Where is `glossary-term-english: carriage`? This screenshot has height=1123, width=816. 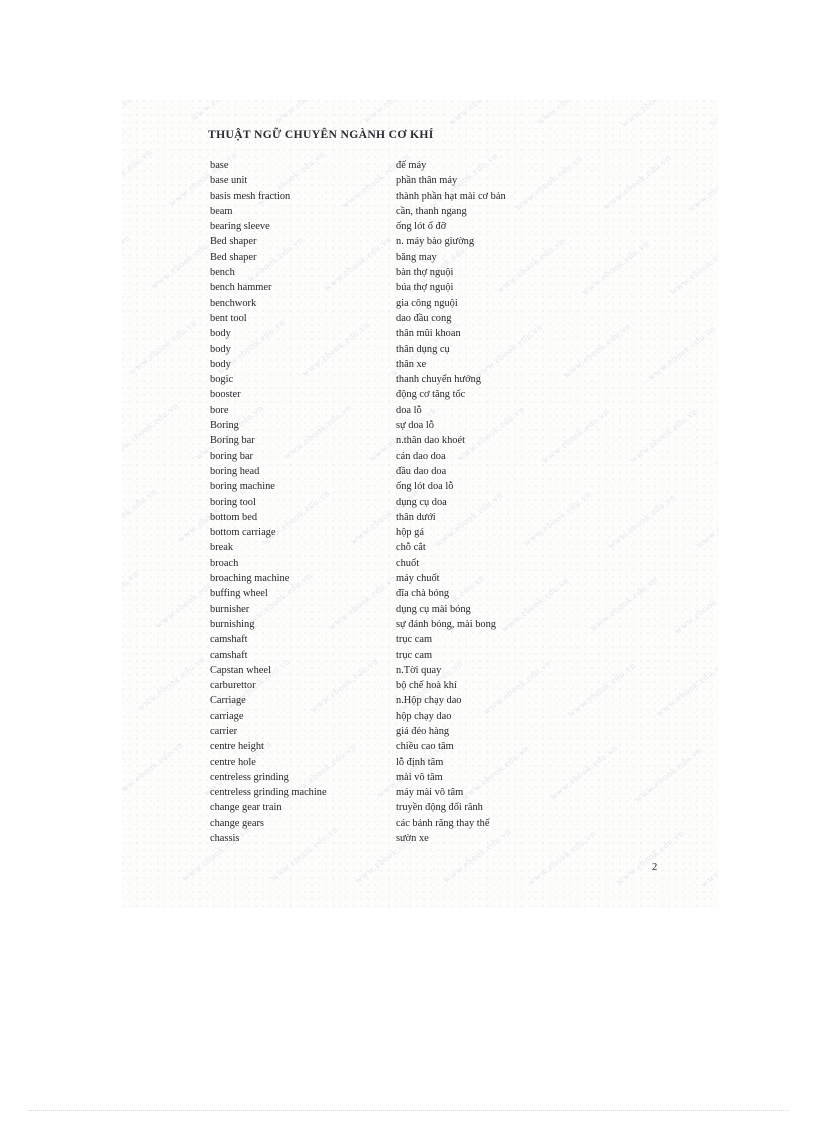 glossary-term-english: carriage is located at coordinates (227, 716).